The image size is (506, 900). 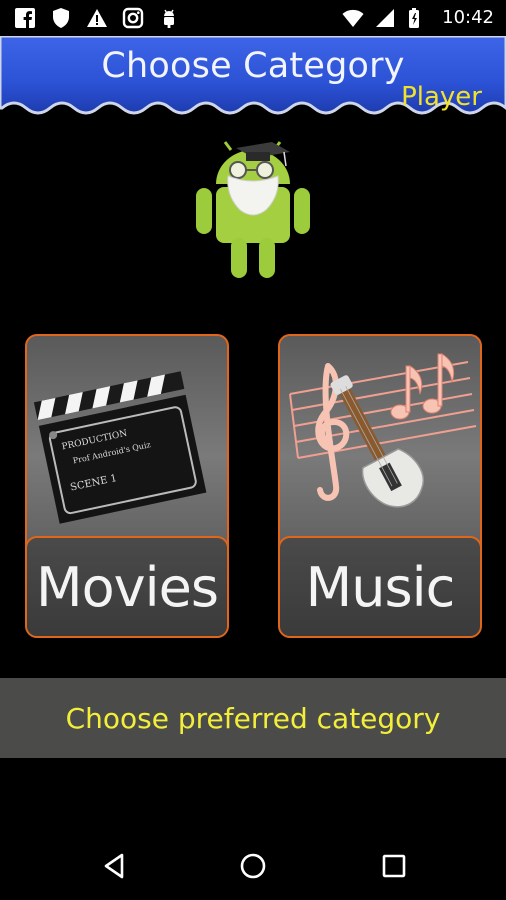 I want to click on status-bar: 10:42, so click(x=253, y=18).